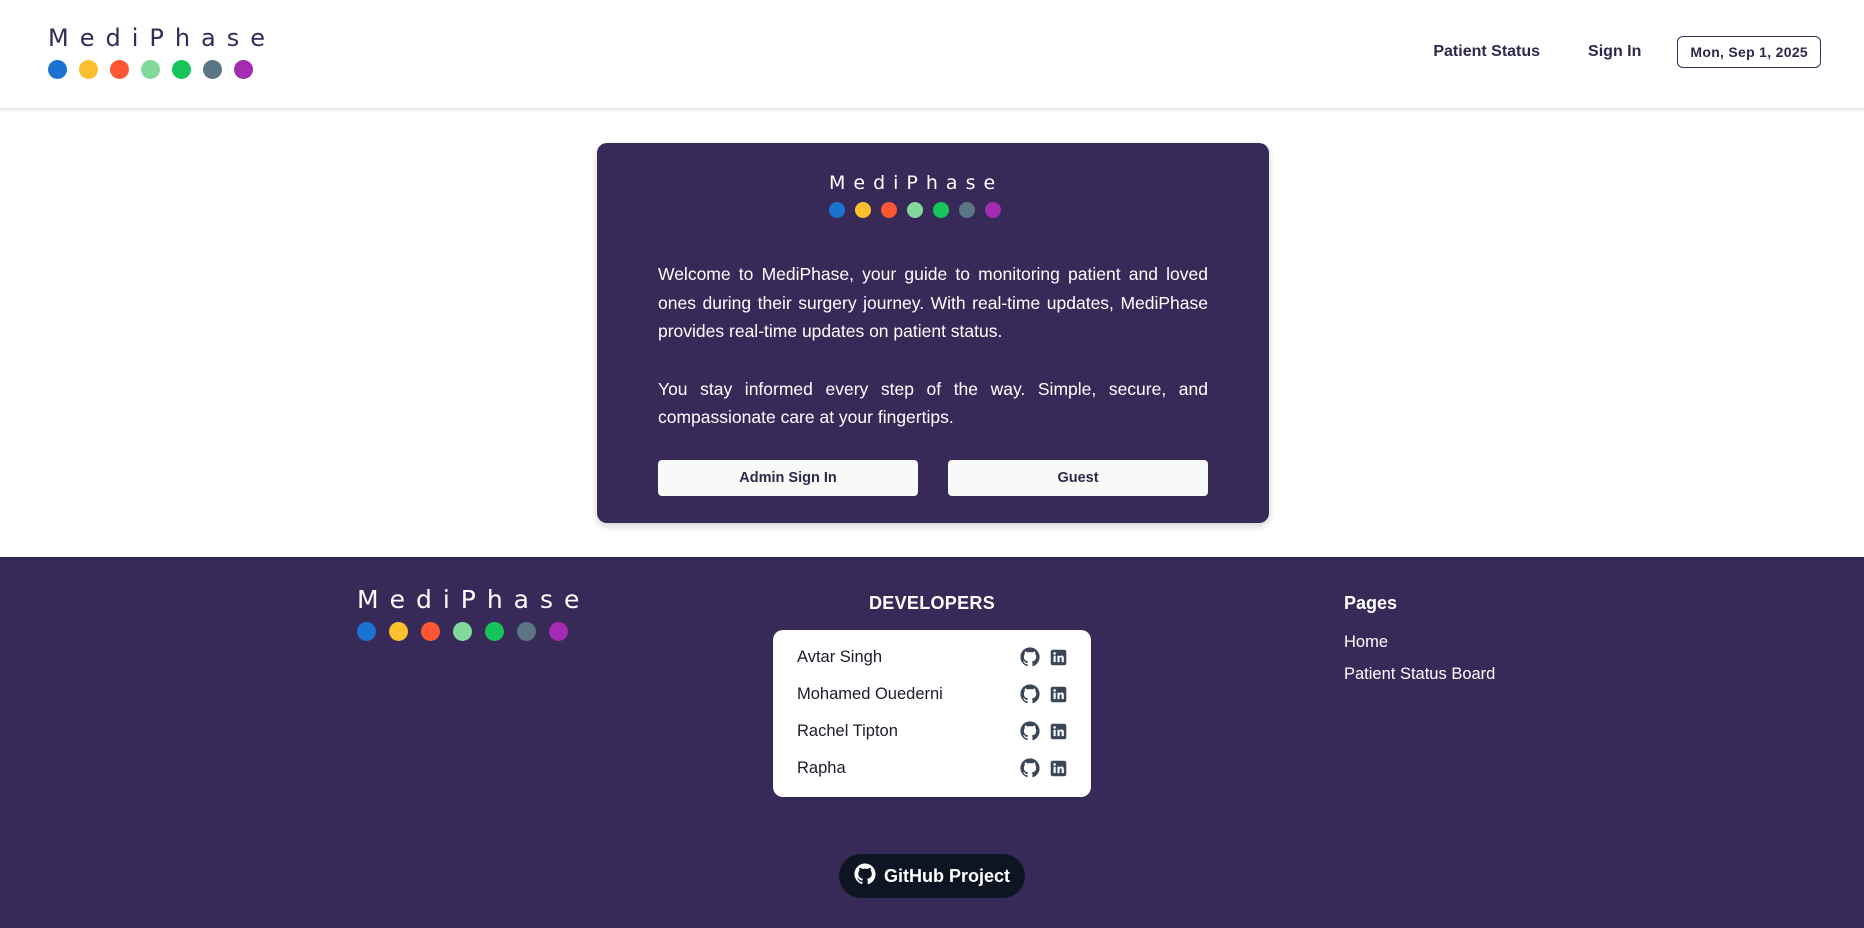 This screenshot has height=928, width=1864. I want to click on nav-sign-in: Sign In, so click(1614, 52).